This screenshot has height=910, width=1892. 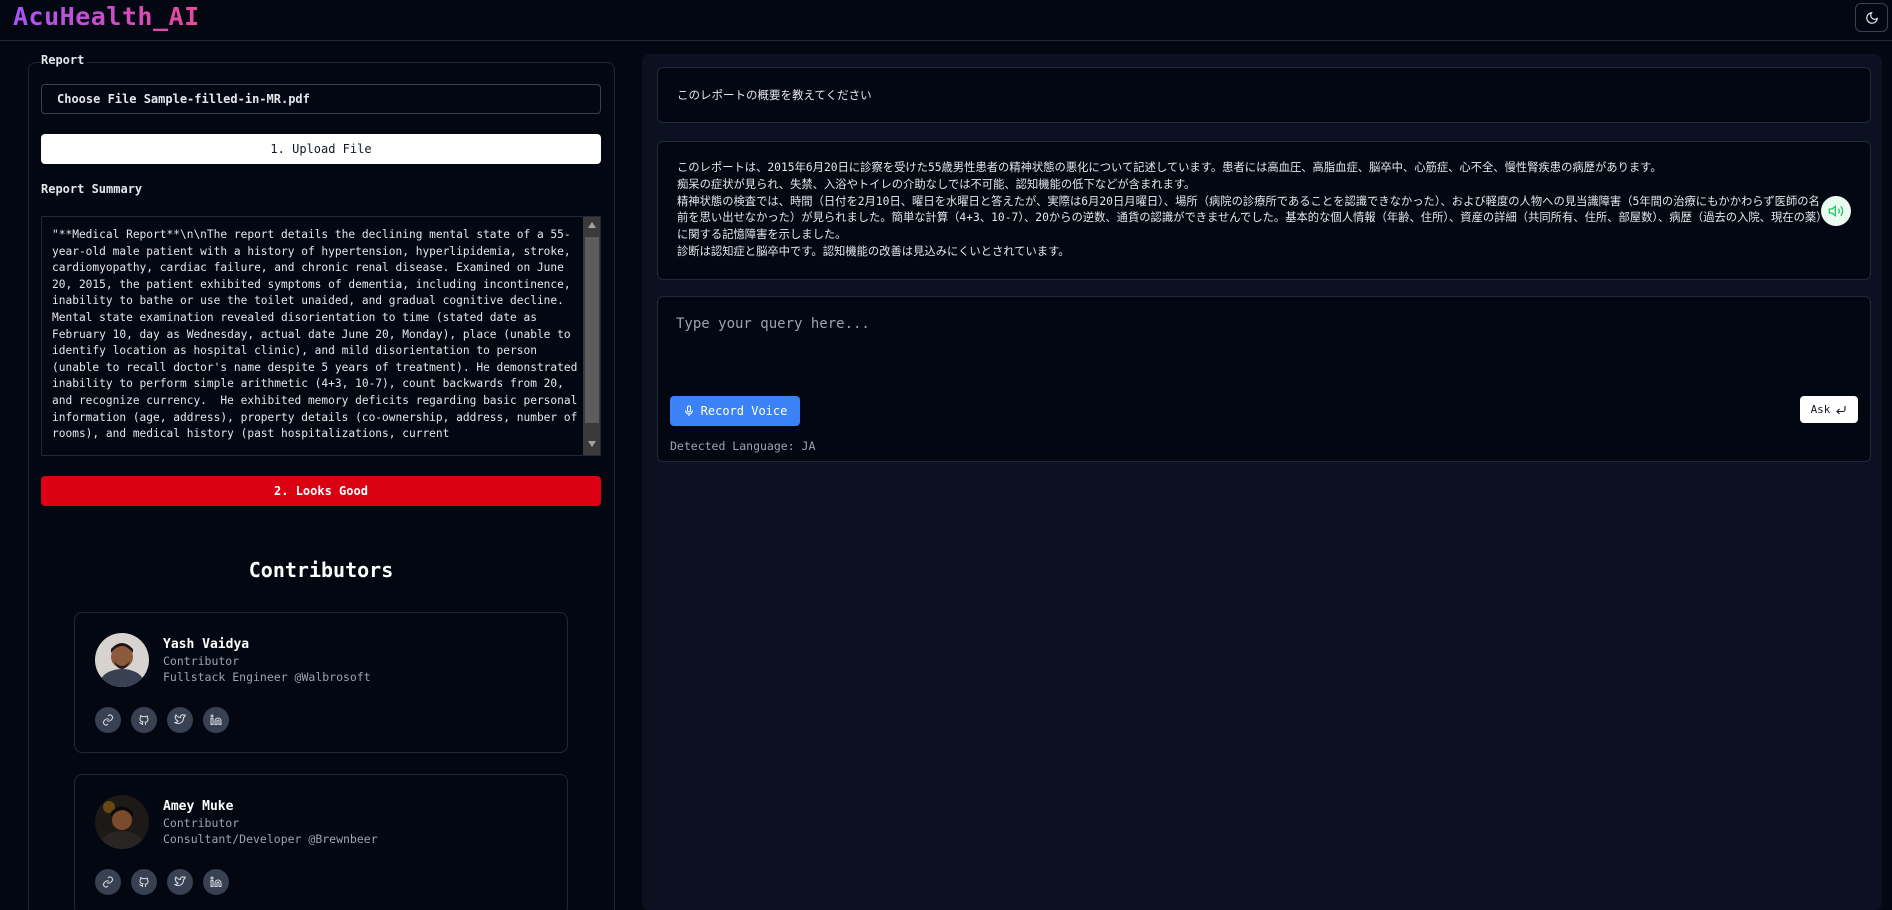 I want to click on theme-toggle-button, so click(x=1871, y=17).